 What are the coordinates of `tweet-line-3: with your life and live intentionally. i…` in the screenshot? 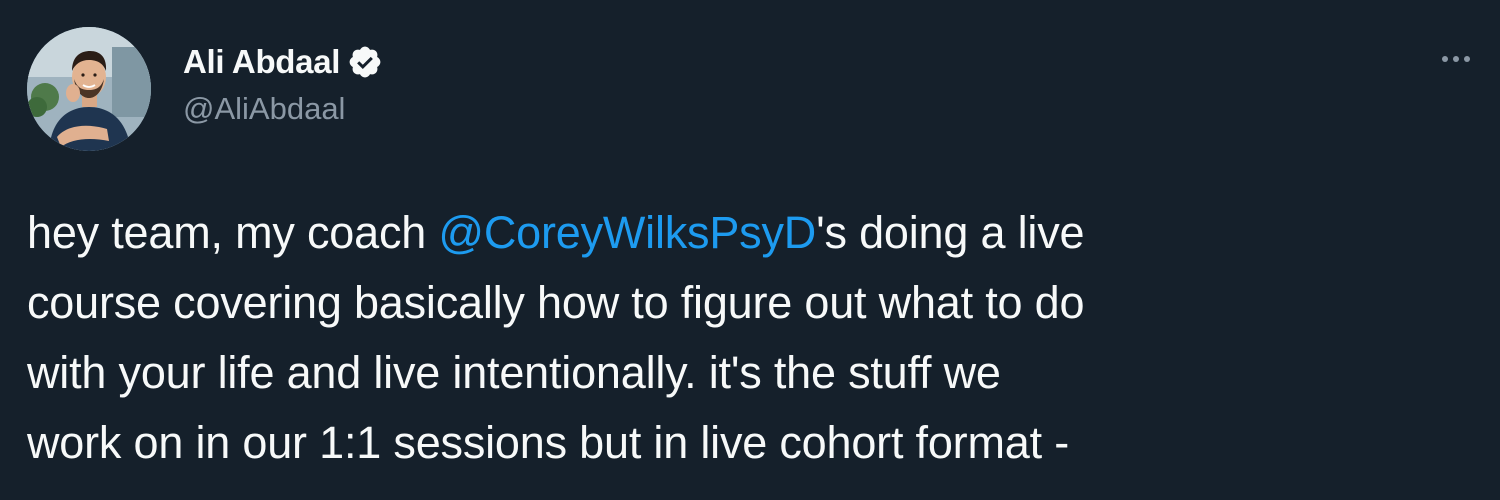 It's located at (514, 372).